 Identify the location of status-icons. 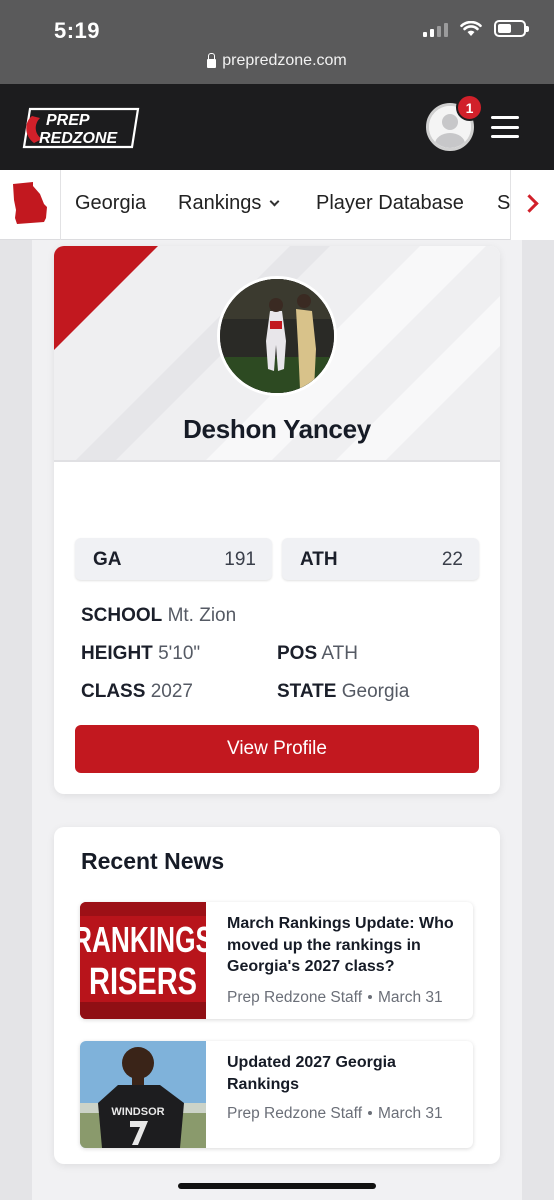
(476, 28).